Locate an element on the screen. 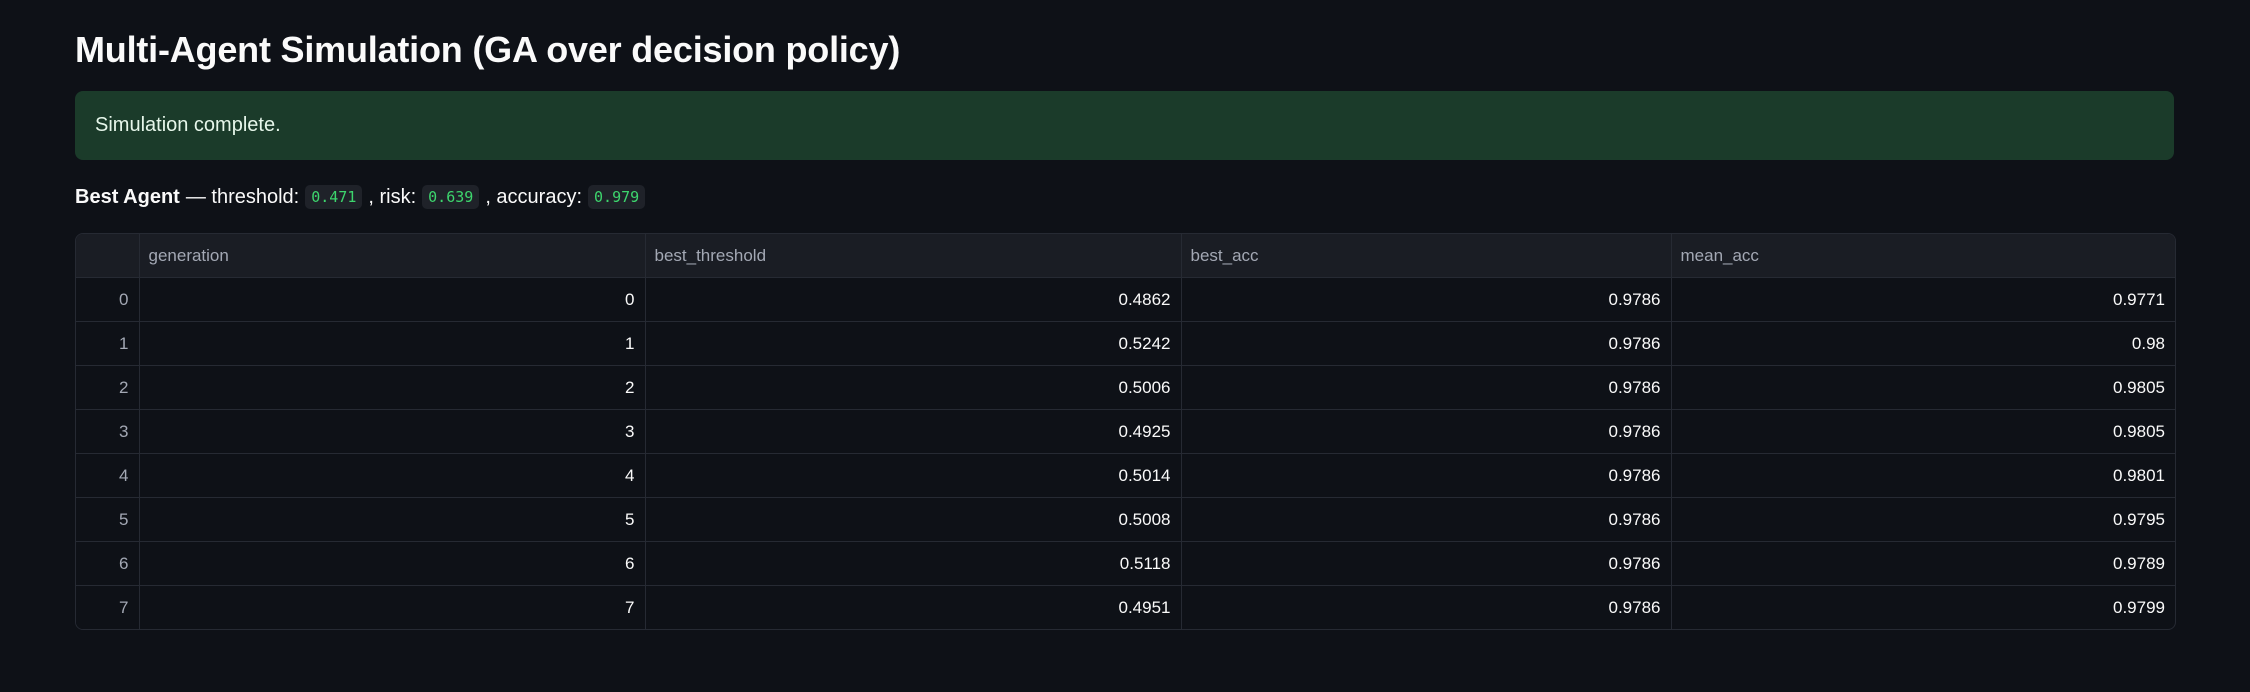 The height and width of the screenshot is (692, 2250). mean-acc-cell: 0.9799 is located at coordinates (1923, 608).